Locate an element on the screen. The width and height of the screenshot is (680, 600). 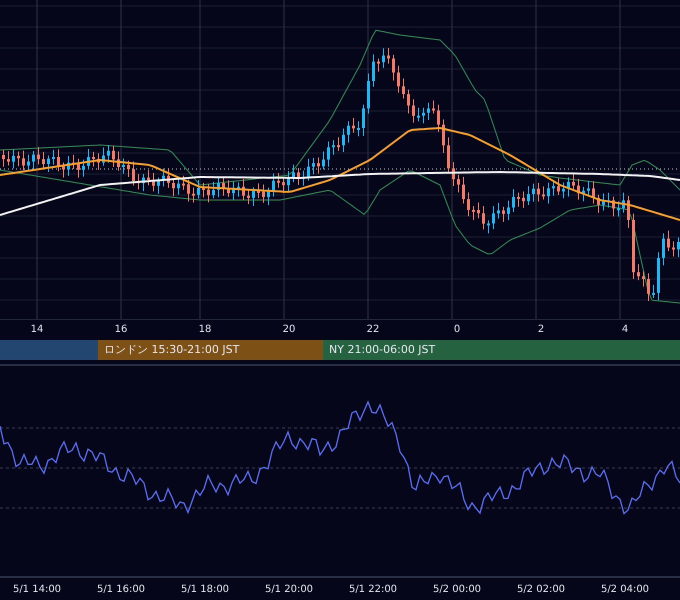
axis-label: 5/2 02:00 is located at coordinates (541, 589).